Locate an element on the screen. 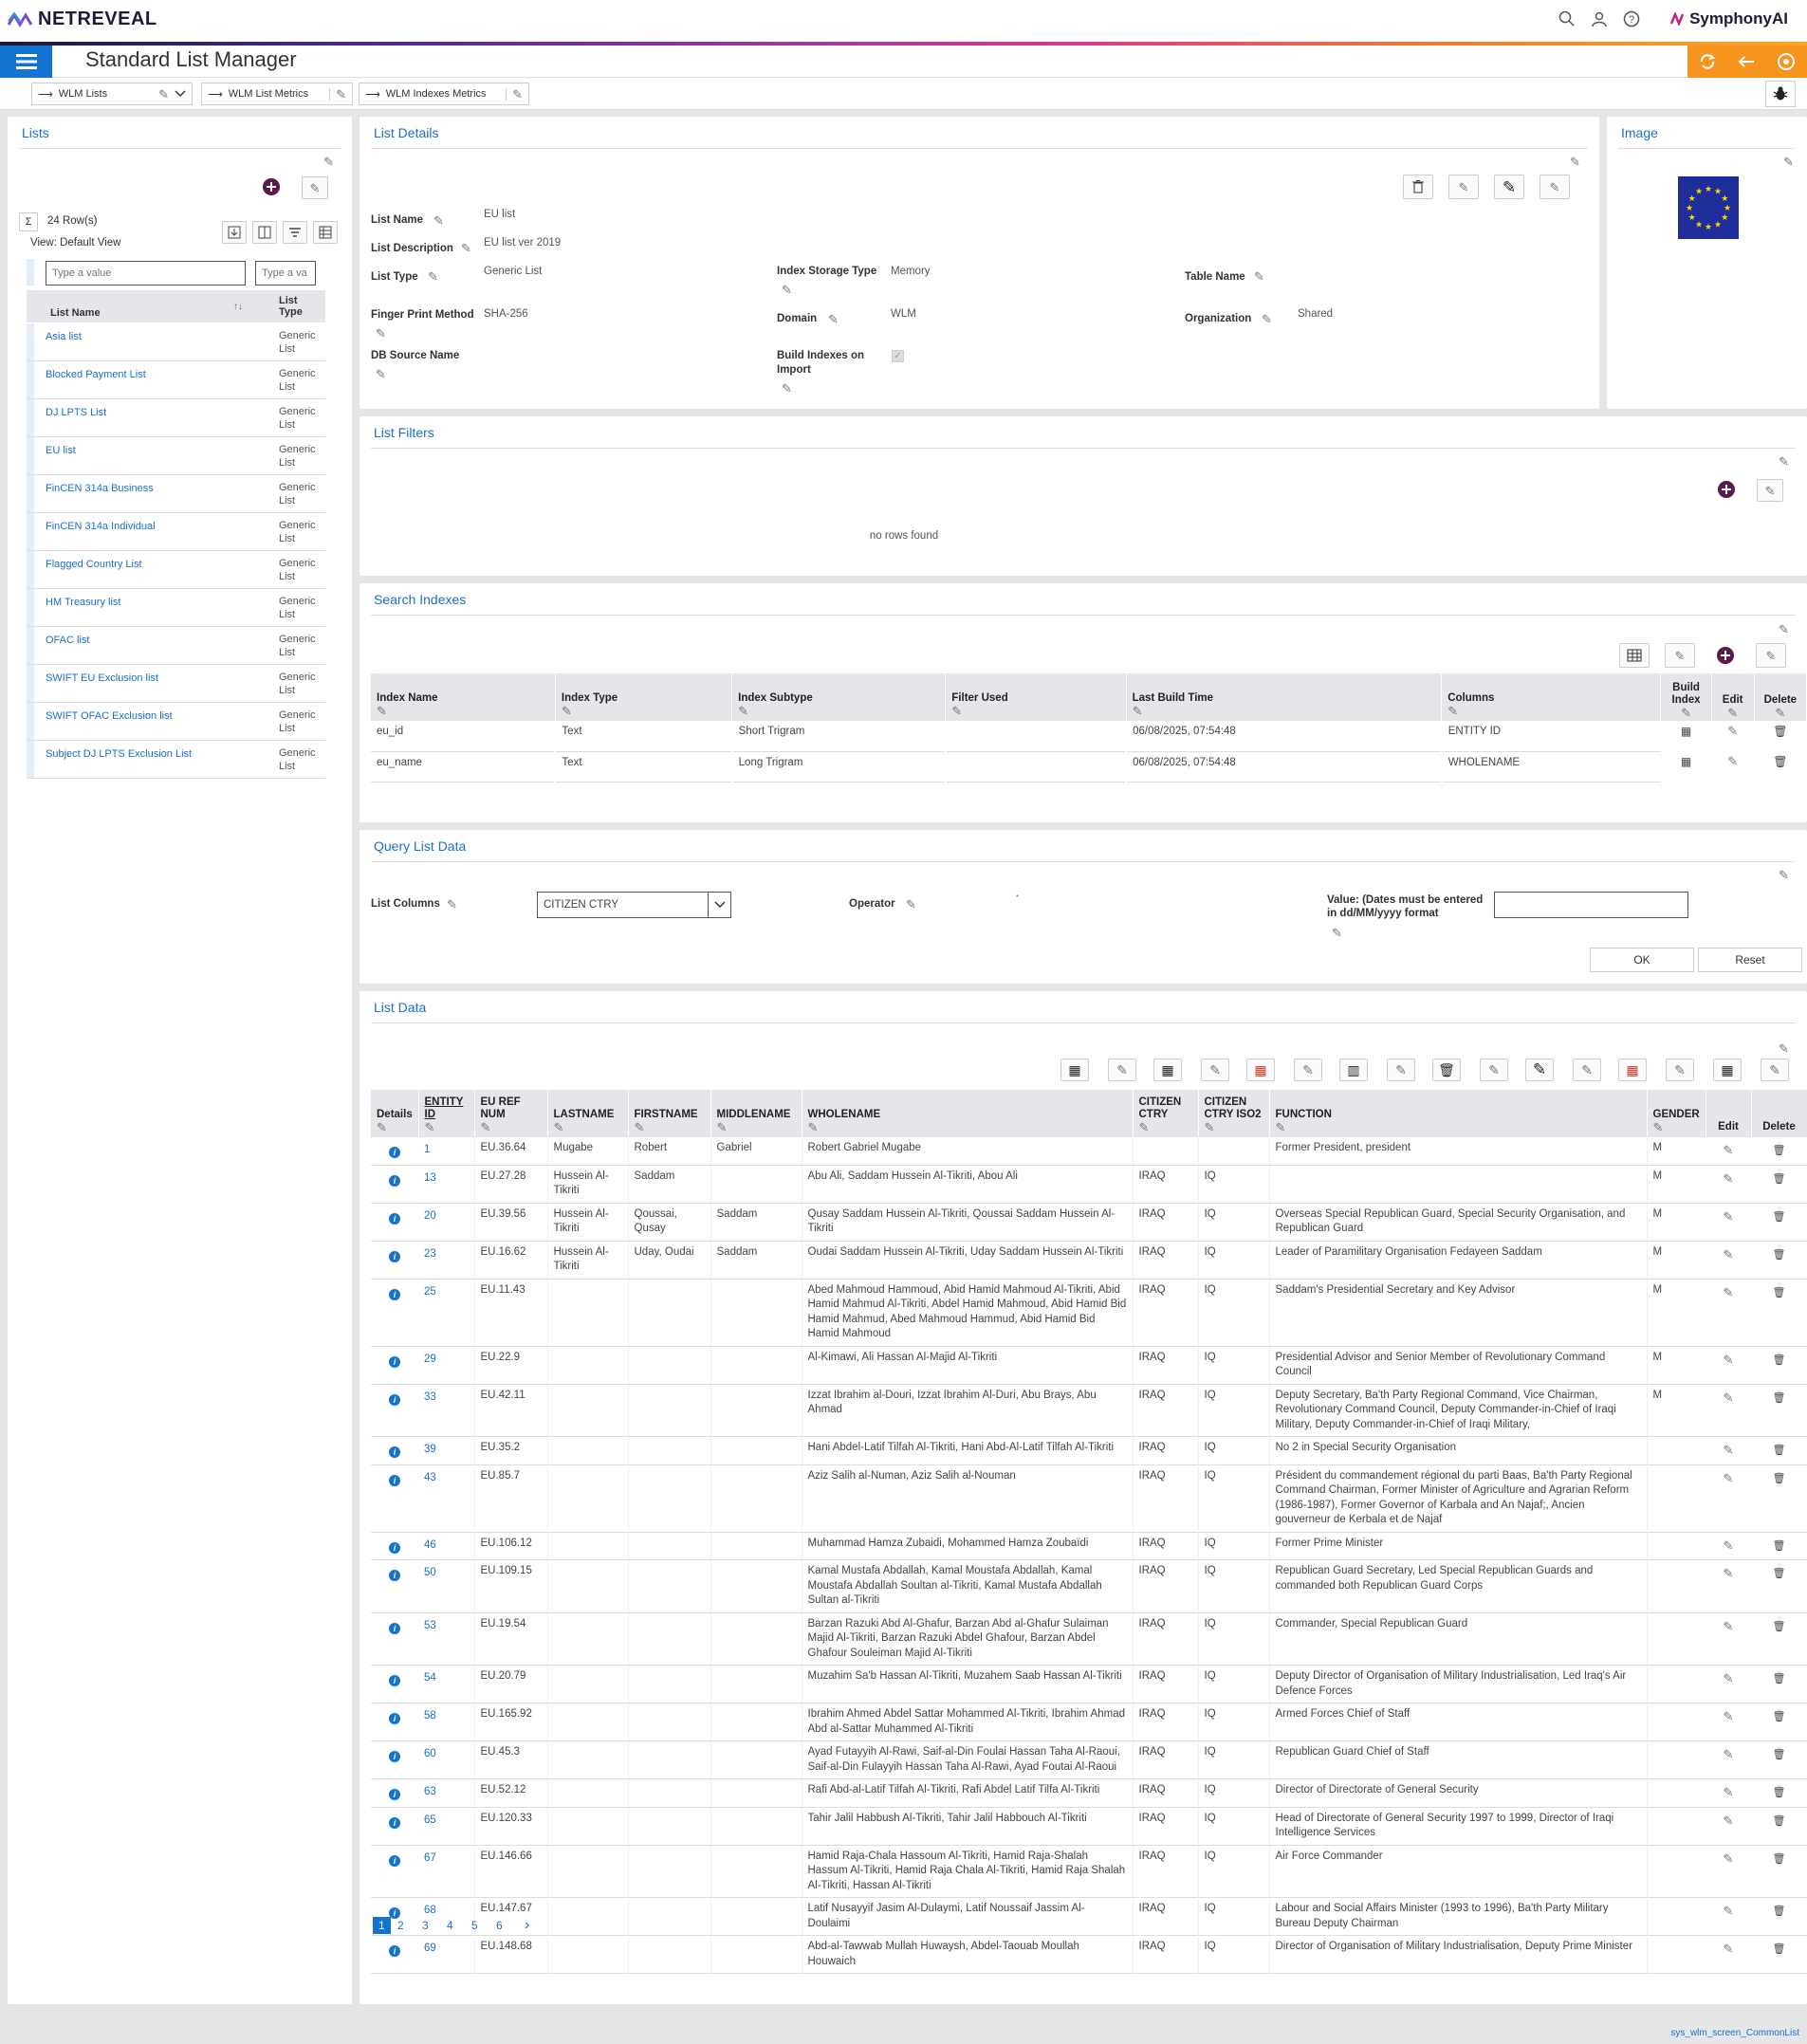 The height and width of the screenshot is (2044, 1807). grid-add-button: ▦ is located at coordinates (1074, 1070).